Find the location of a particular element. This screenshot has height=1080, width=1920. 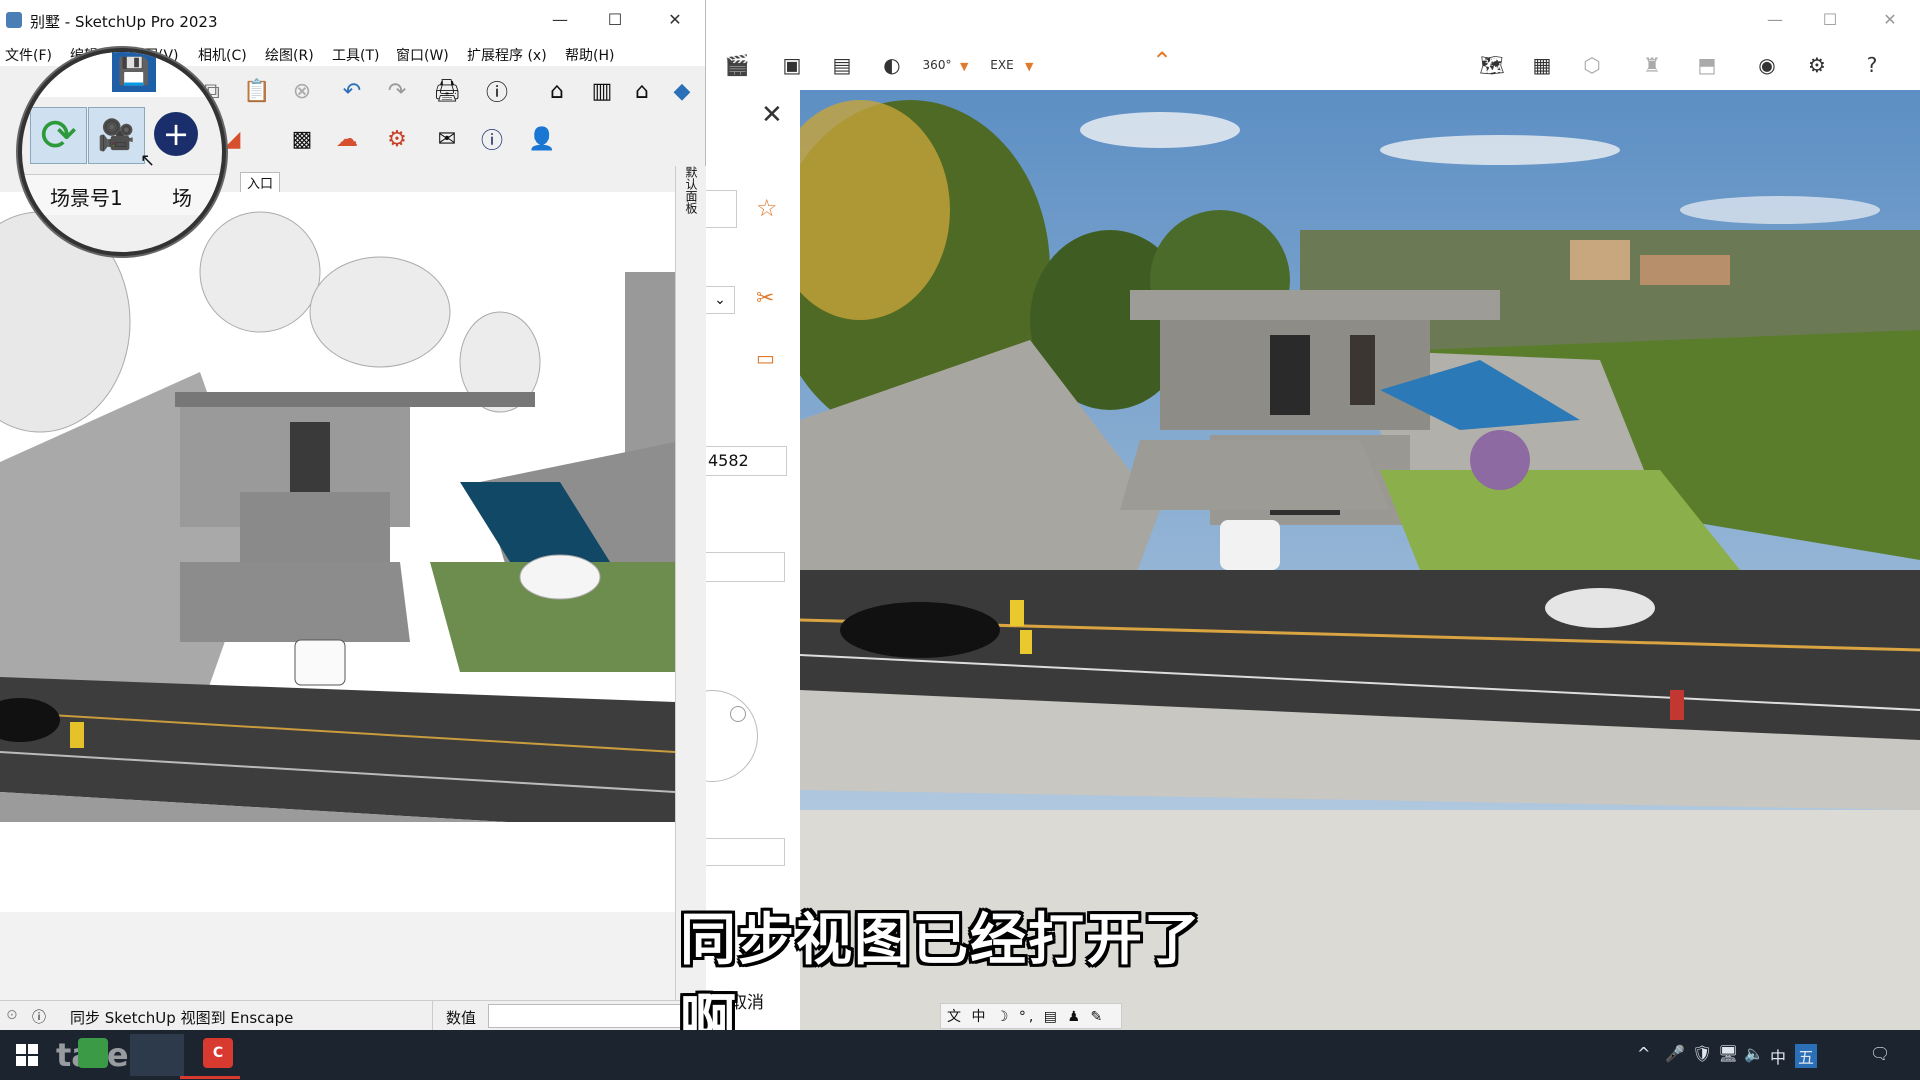

print-icon: 🖨 is located at coordinates (447, 91).